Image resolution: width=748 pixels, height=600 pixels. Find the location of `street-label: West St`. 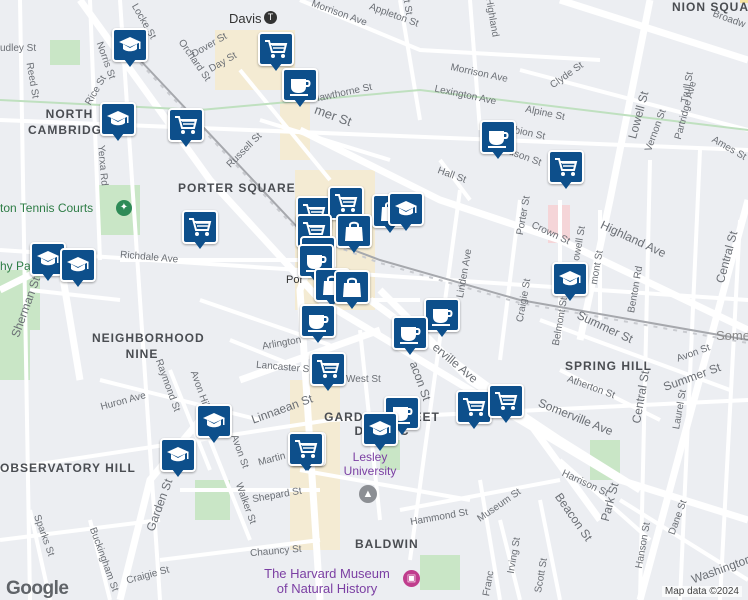

street-label: West St is located at coordinates (363, 379).